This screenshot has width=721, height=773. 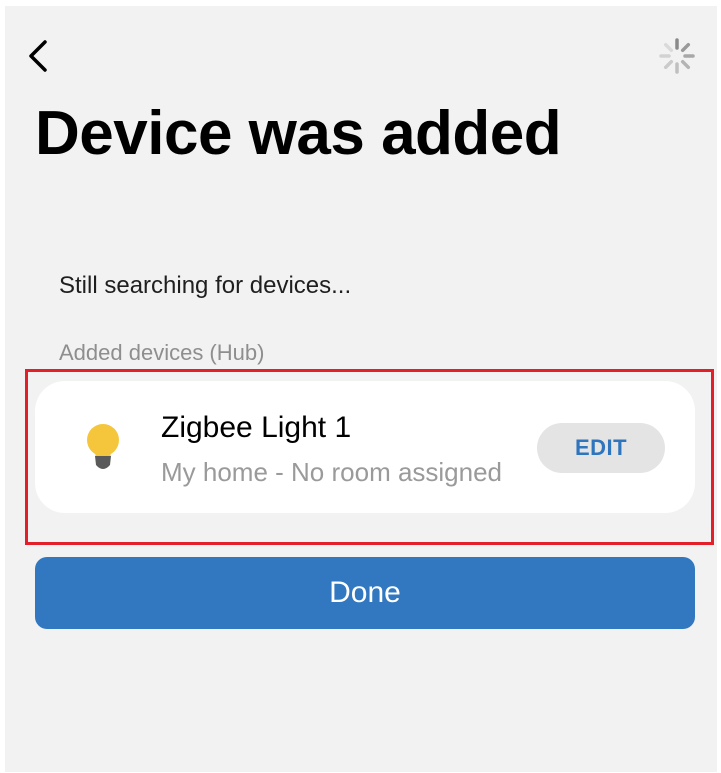 What do you see at coordinates (677, 56) in the screenshot?
I see `loading-spinner-icon` at bounding box center [677, 56].